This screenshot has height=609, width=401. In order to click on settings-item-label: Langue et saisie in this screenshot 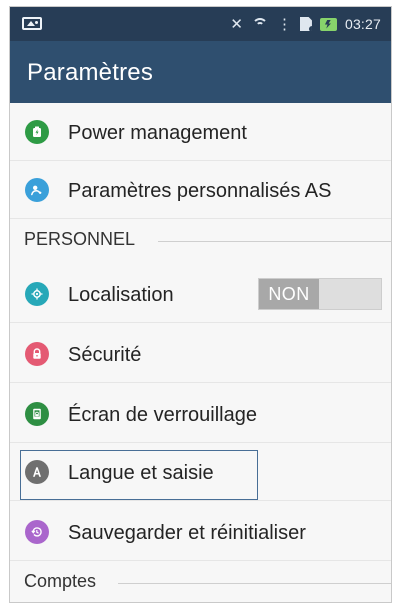, I will do `click(141, 473)`.